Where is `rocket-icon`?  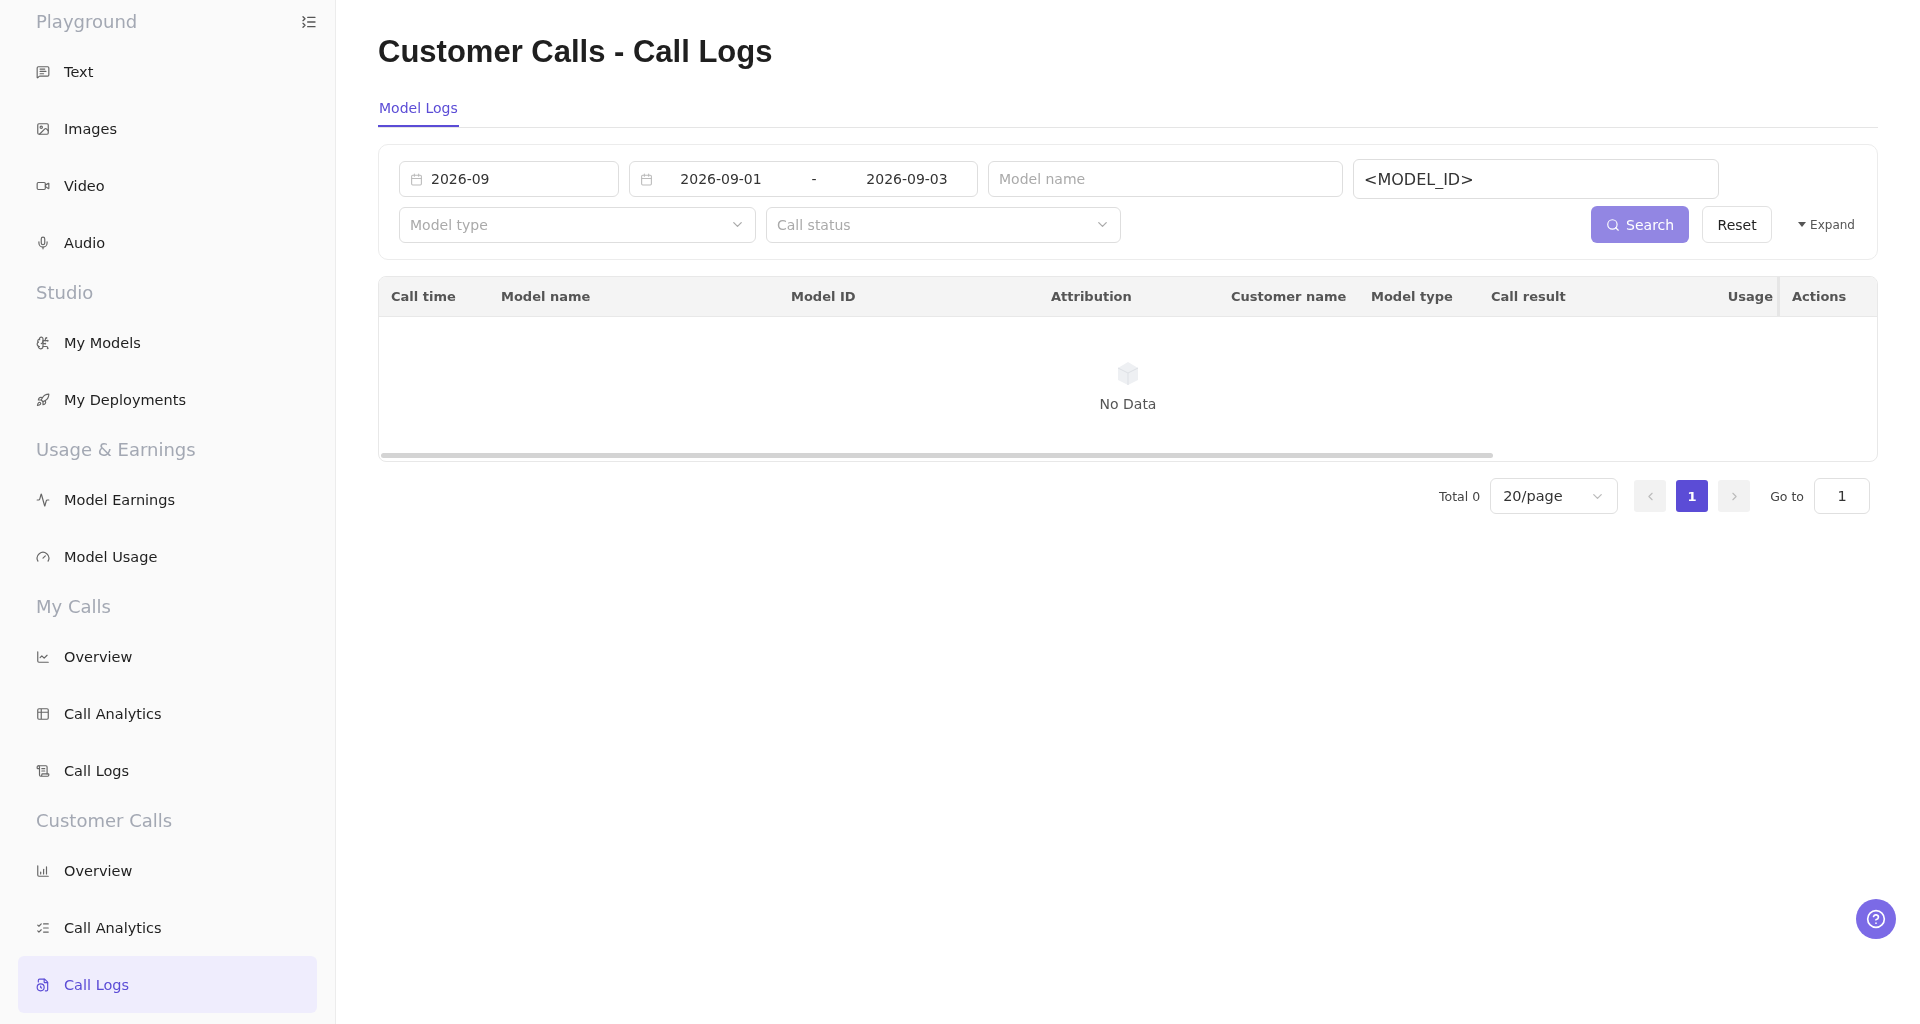
rocket-icon is located at coordinates (43, 399).